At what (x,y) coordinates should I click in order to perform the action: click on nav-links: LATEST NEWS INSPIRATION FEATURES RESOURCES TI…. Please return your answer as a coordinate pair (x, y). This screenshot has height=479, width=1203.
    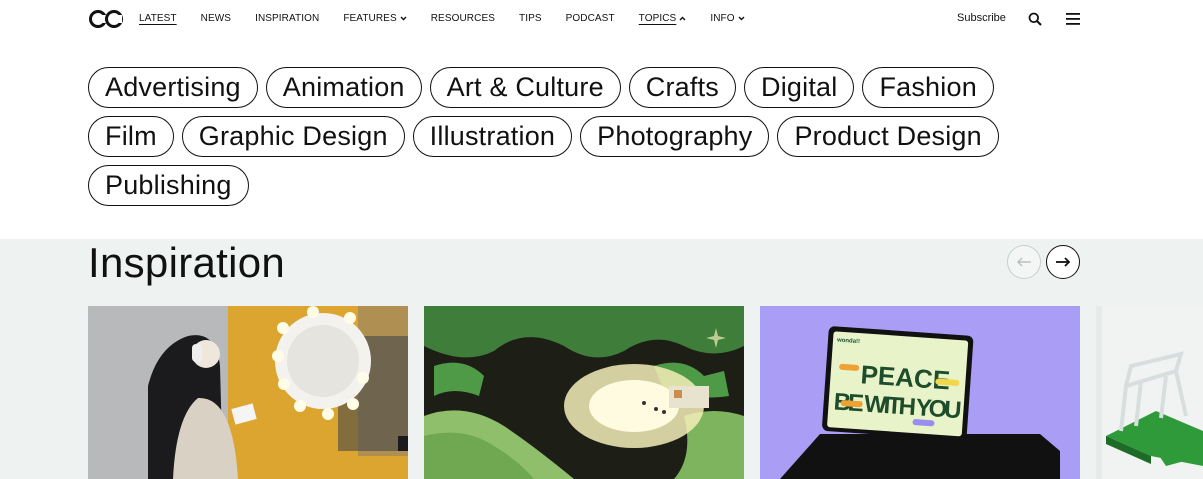
    Looking at the image, I should click on (442, 18).